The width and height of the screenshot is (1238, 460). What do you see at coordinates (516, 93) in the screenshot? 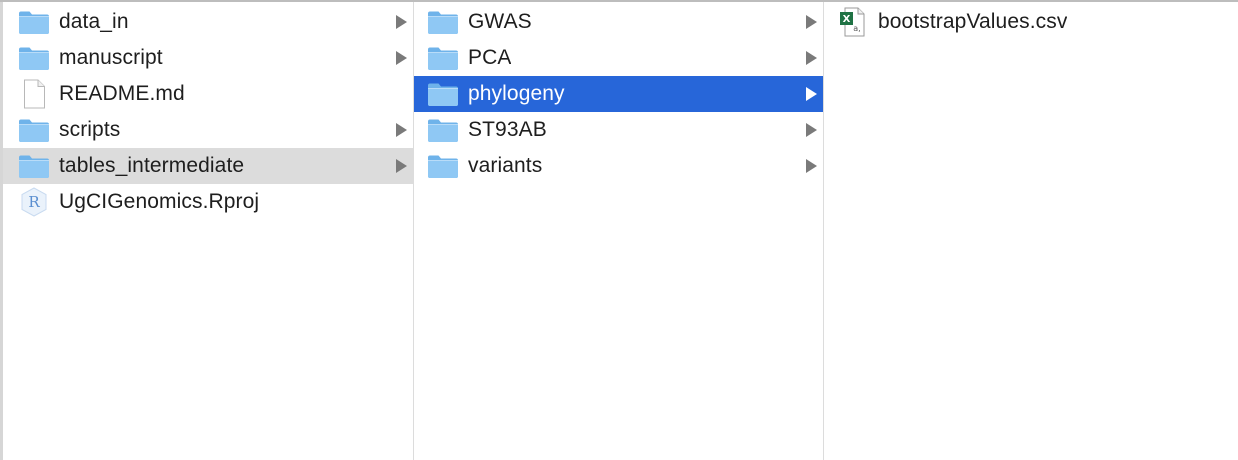
I see `item-label: phylogeny` at bounding box center [516, 93].